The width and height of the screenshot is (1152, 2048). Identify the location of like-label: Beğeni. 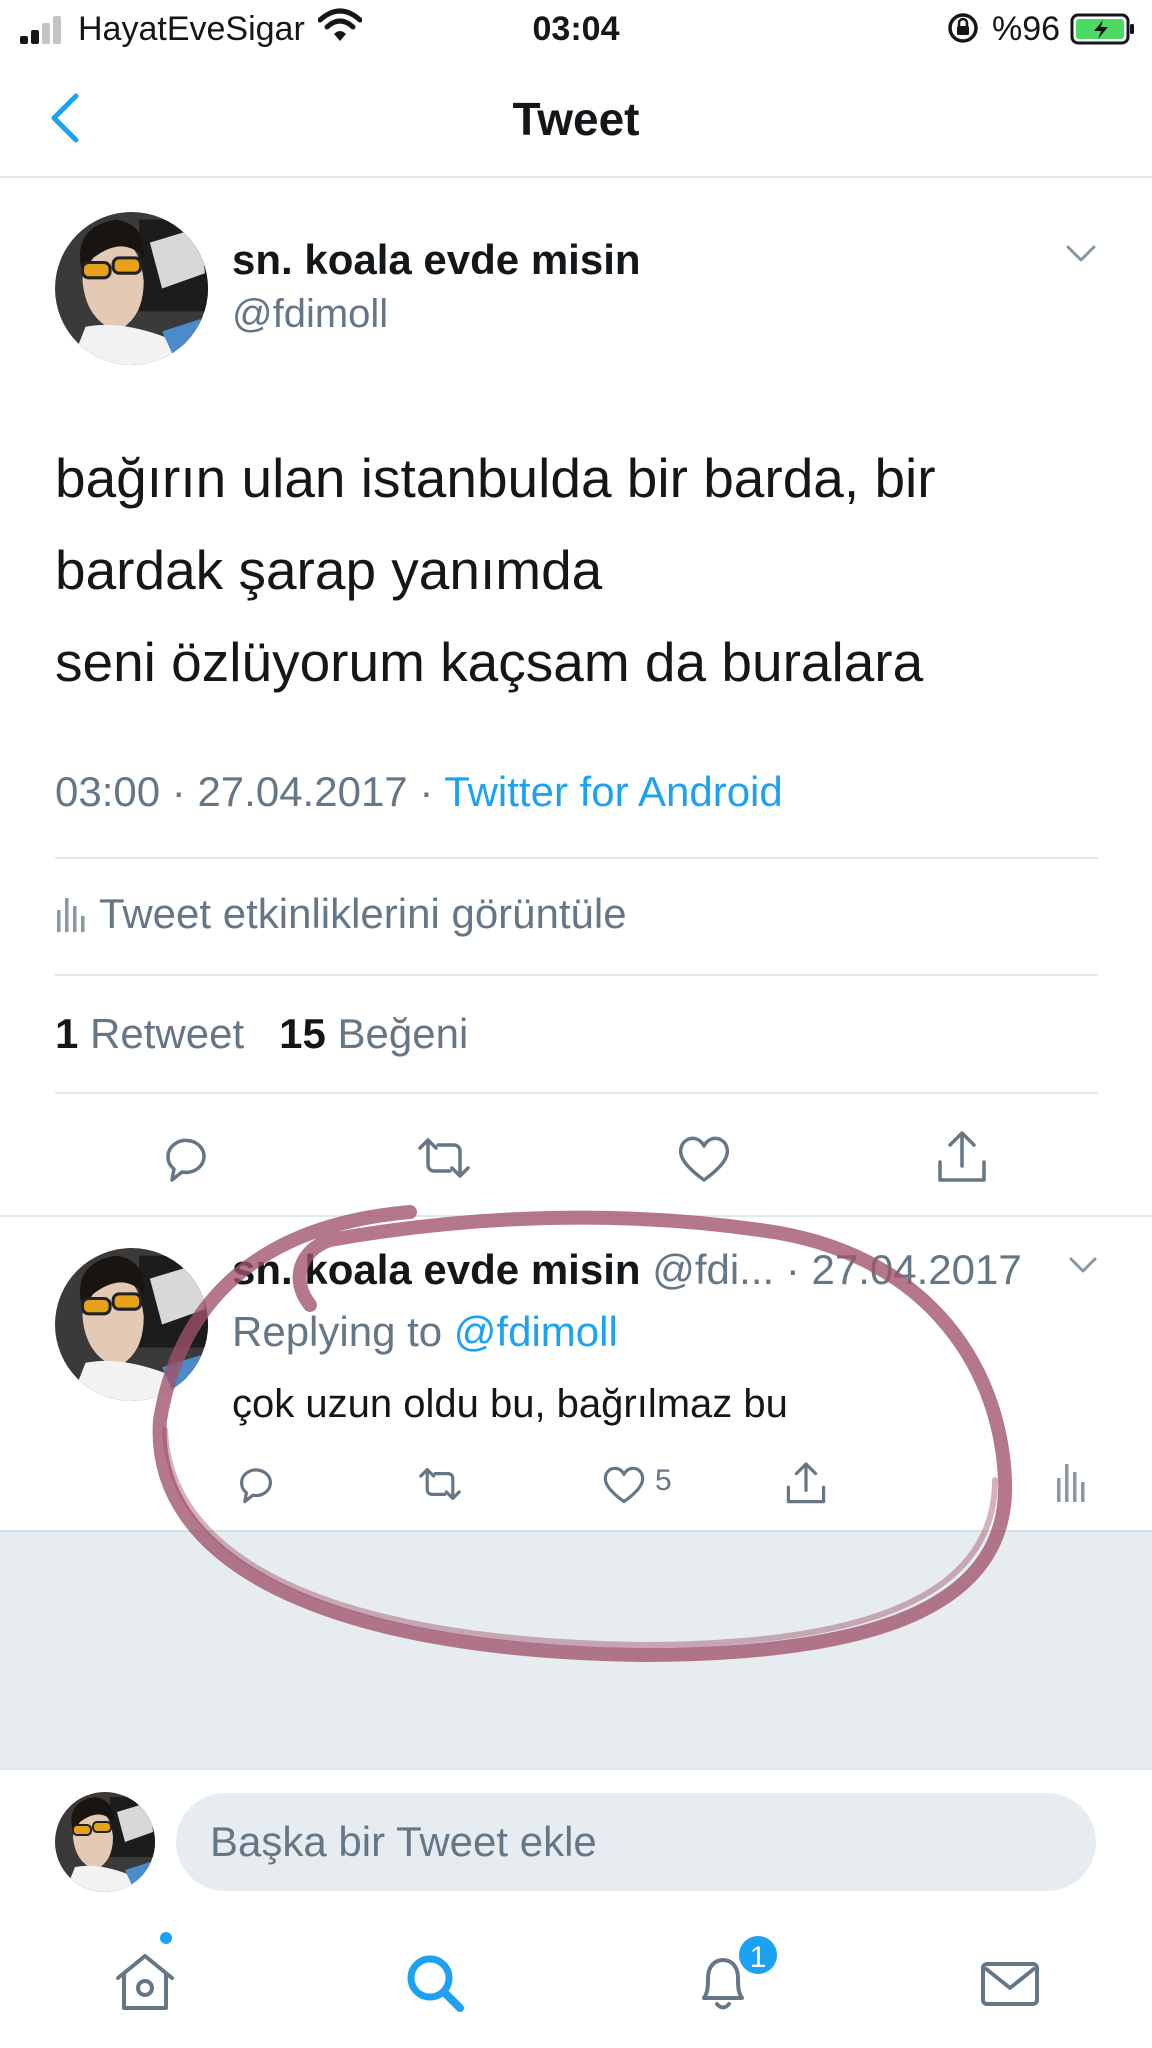
(403, 1033).